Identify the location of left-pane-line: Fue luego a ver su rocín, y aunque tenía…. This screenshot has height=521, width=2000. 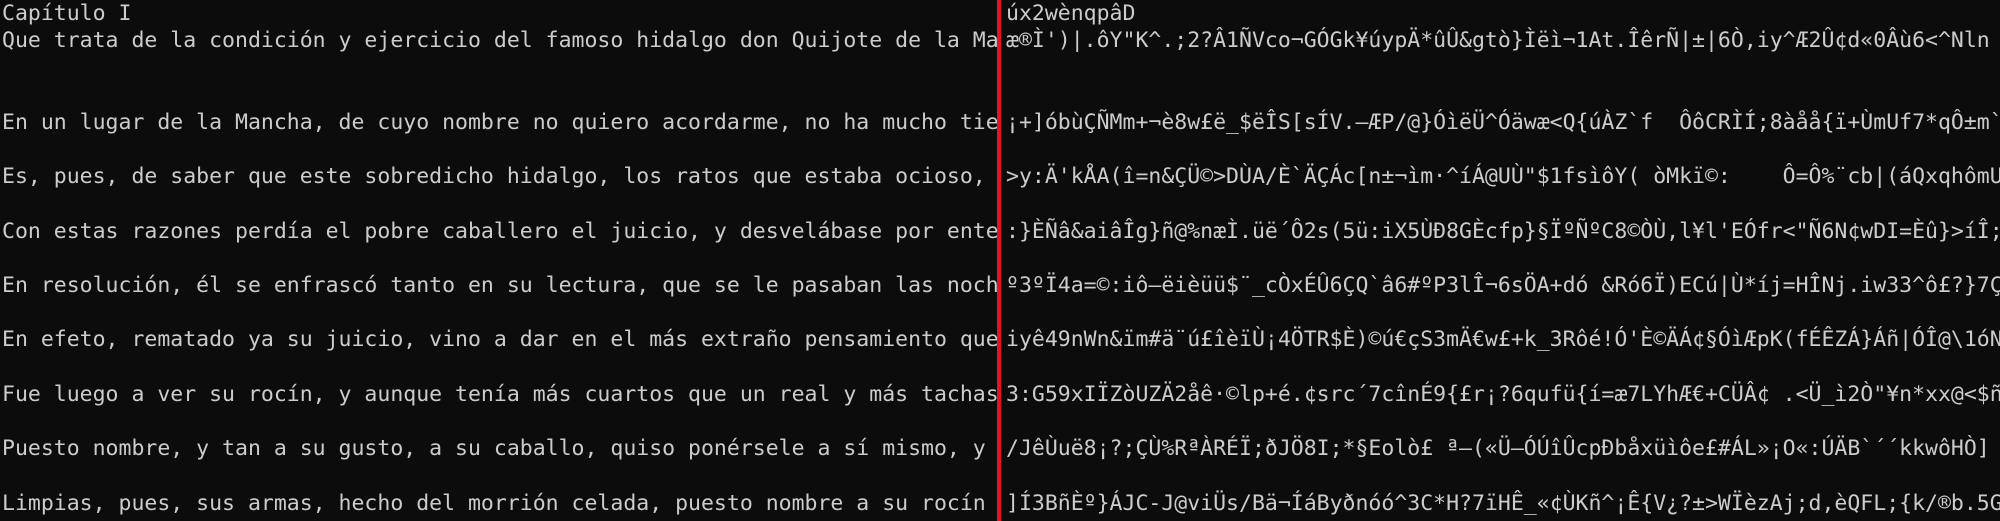
(499, 394).